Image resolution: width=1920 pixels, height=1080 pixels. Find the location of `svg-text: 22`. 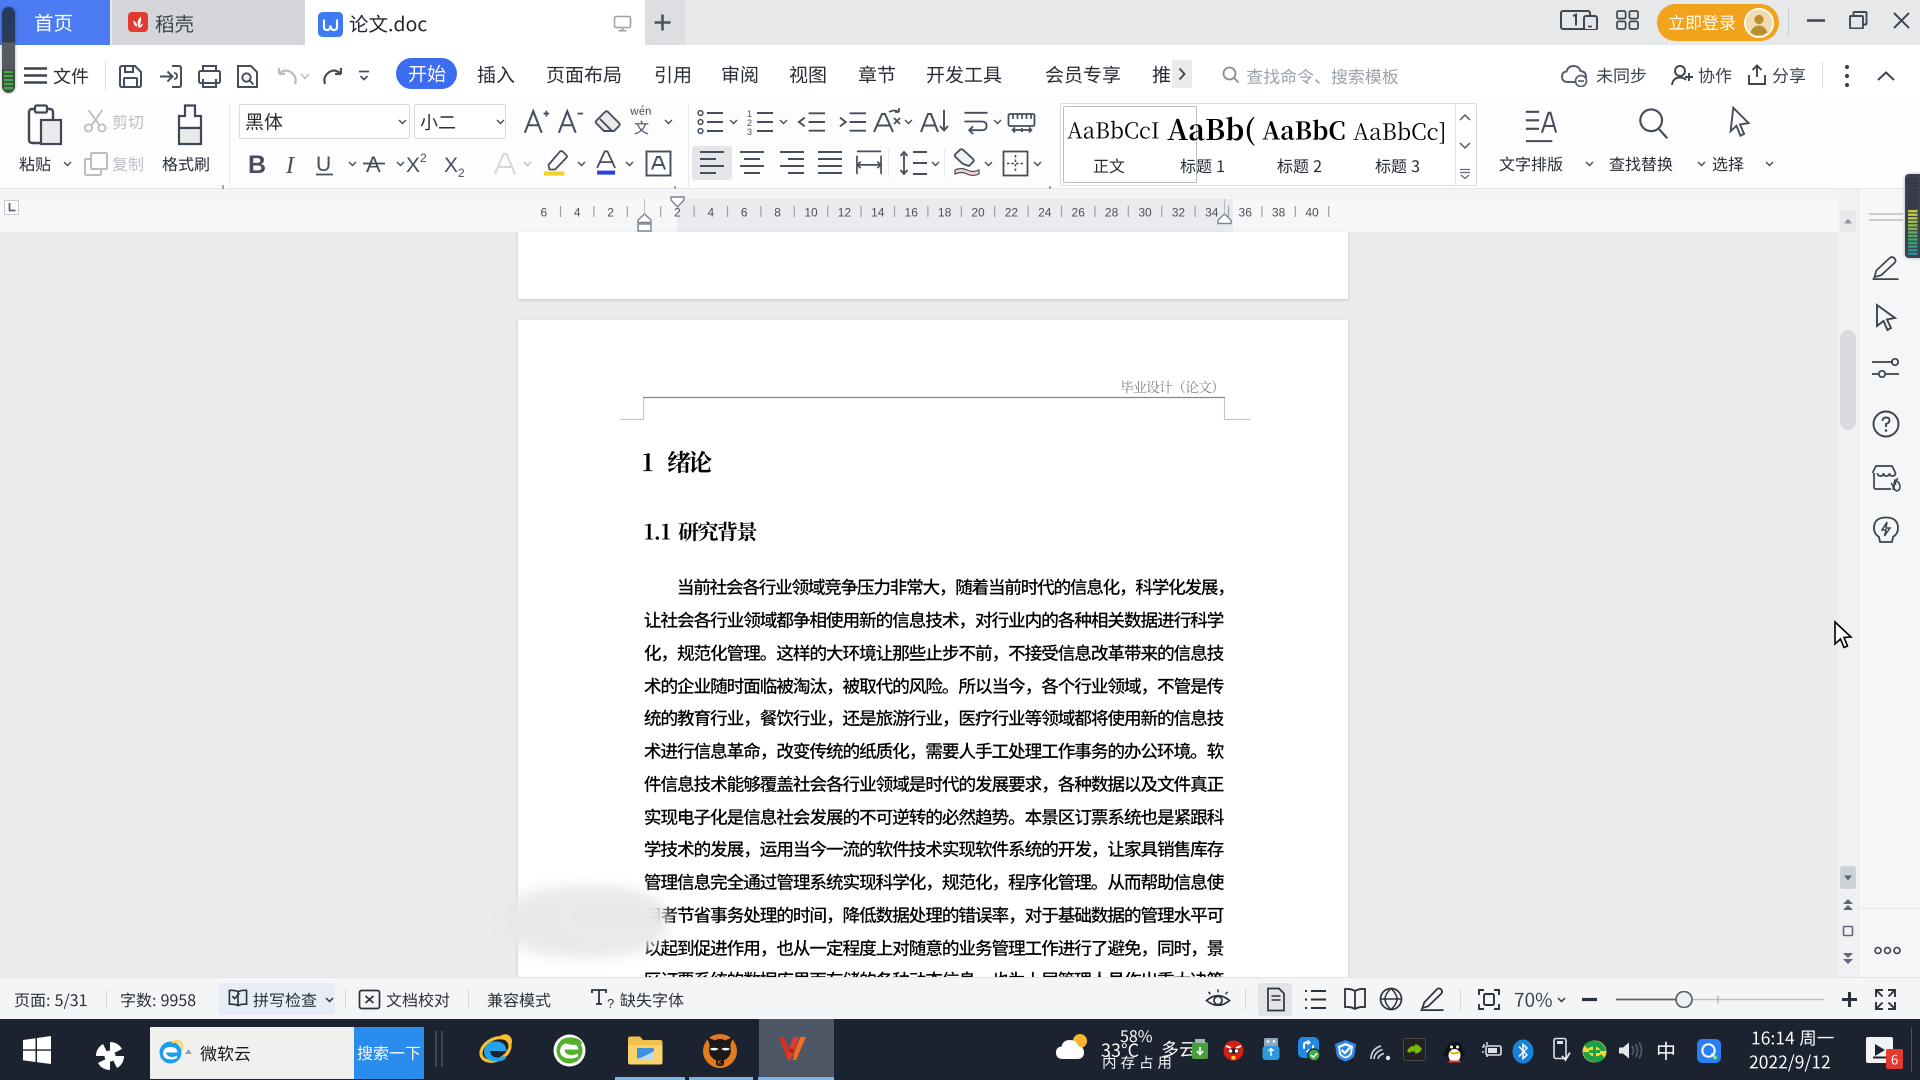

svg-text: 22 is located at coordinates (1012, 213).